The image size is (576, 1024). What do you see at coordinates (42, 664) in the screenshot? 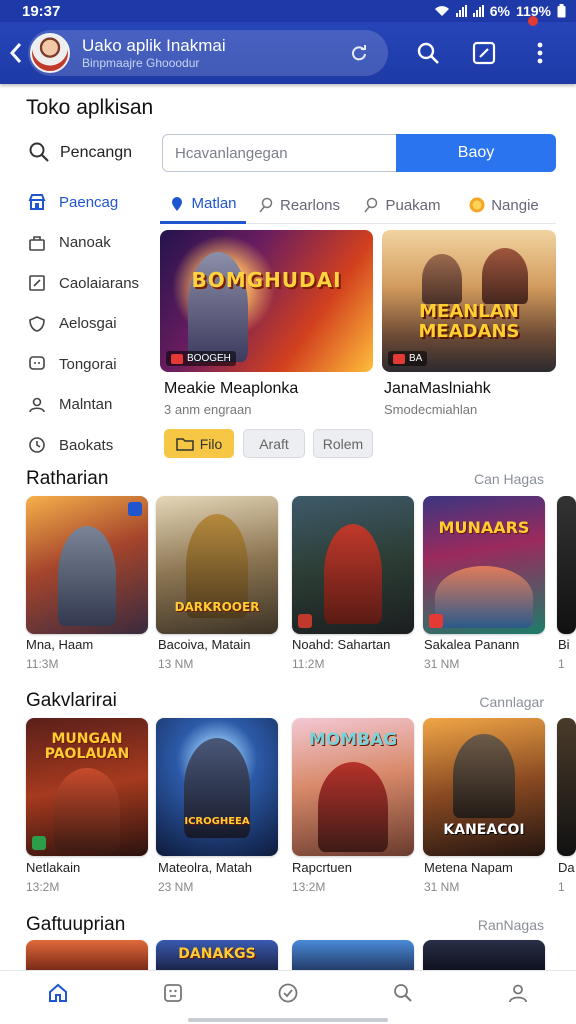
I see `tile-size: 11:3M` at bounding box center [42, 664].